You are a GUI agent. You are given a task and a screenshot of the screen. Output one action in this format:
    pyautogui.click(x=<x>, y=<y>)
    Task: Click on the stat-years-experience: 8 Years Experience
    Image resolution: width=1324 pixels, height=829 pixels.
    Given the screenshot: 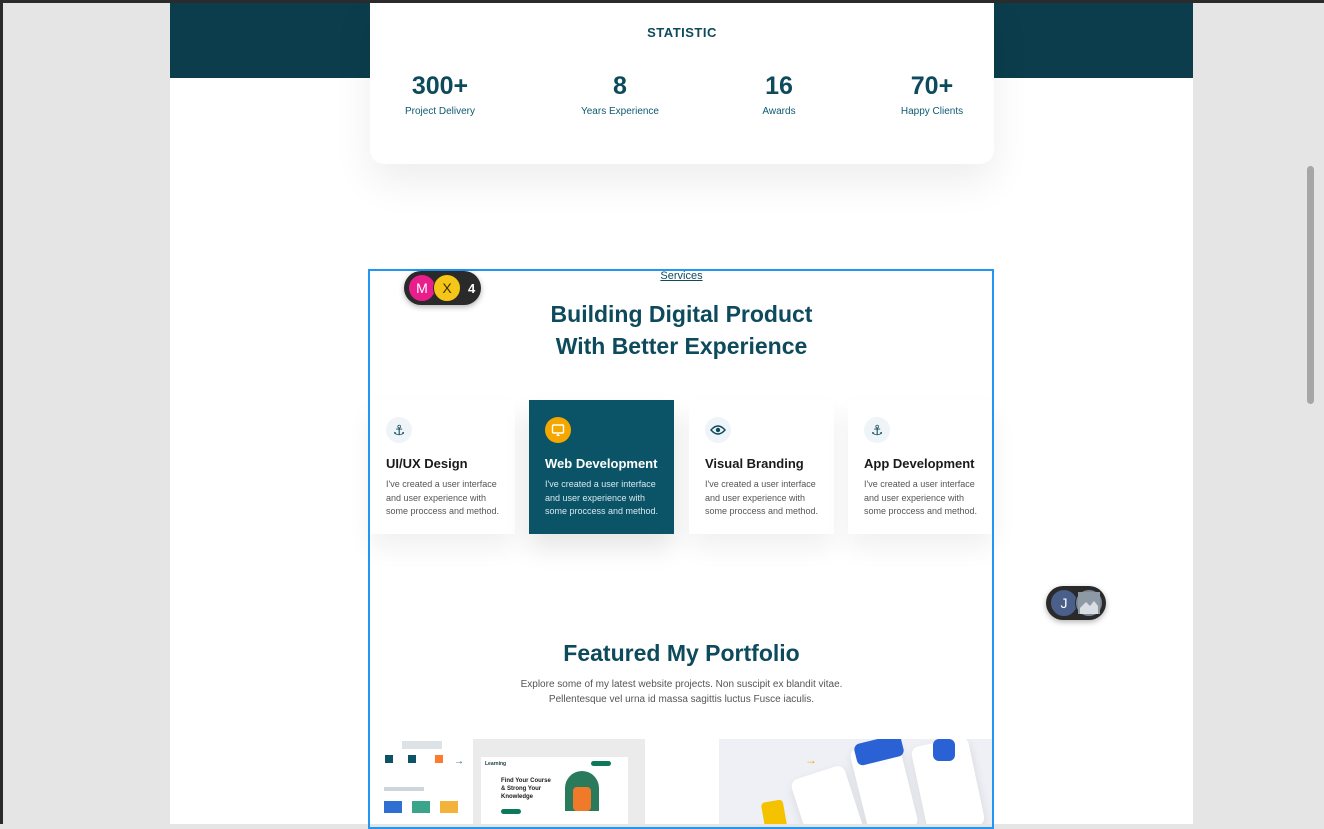 What is the action you would take?
    pyautogui.click(x=620, y=93)
    